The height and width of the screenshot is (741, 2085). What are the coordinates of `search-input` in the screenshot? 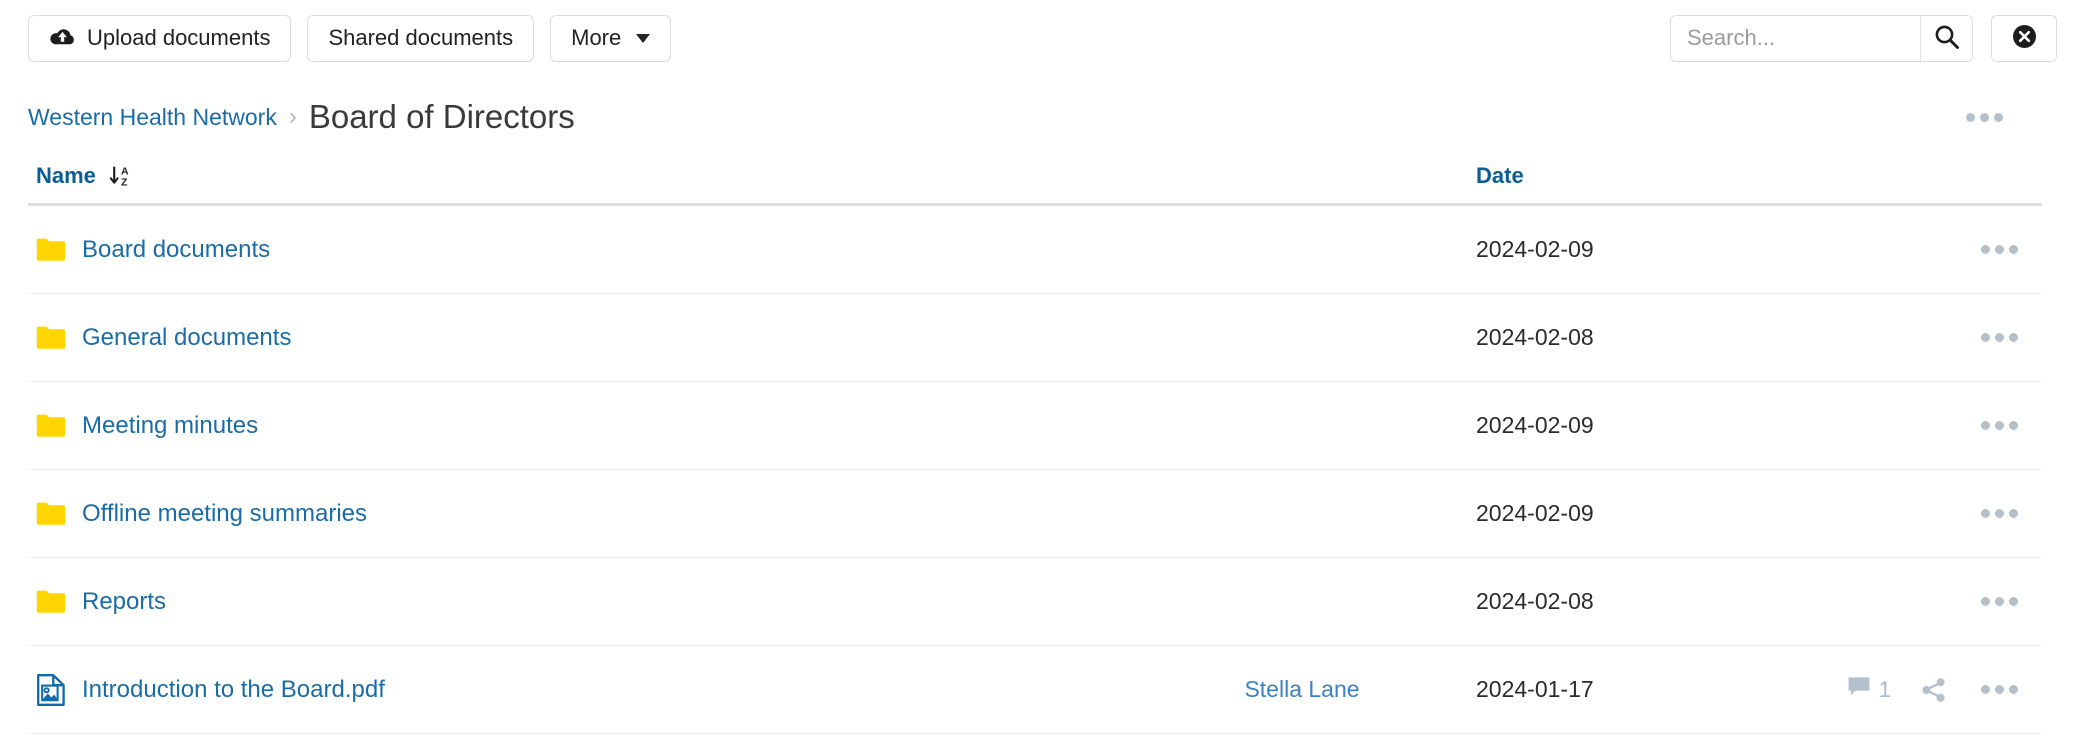 It's located at (1795, 38).